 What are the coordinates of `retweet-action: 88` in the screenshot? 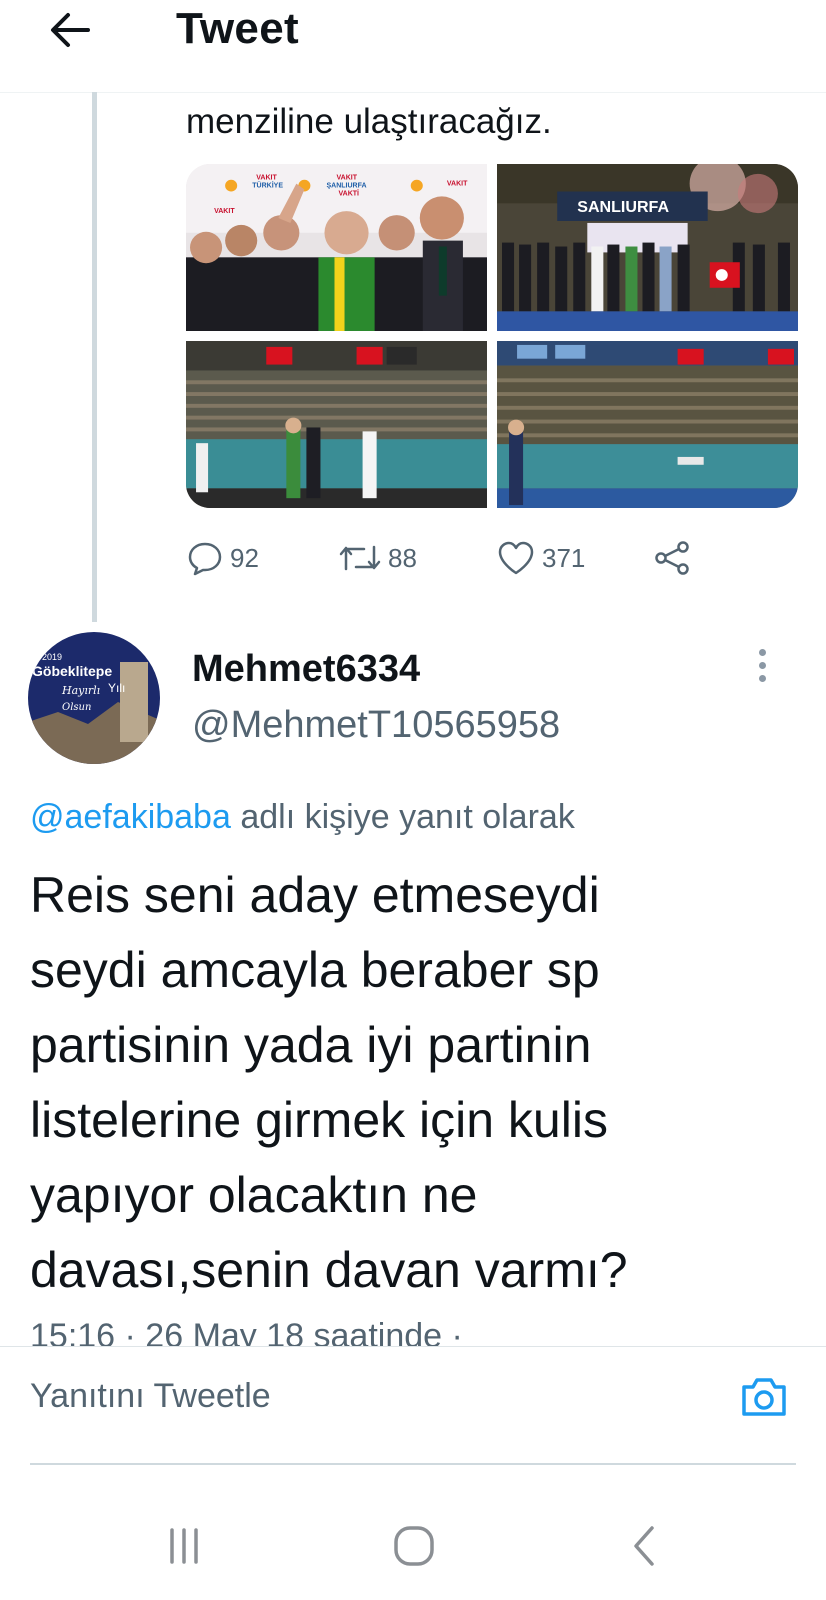 It's located at (377, 558).